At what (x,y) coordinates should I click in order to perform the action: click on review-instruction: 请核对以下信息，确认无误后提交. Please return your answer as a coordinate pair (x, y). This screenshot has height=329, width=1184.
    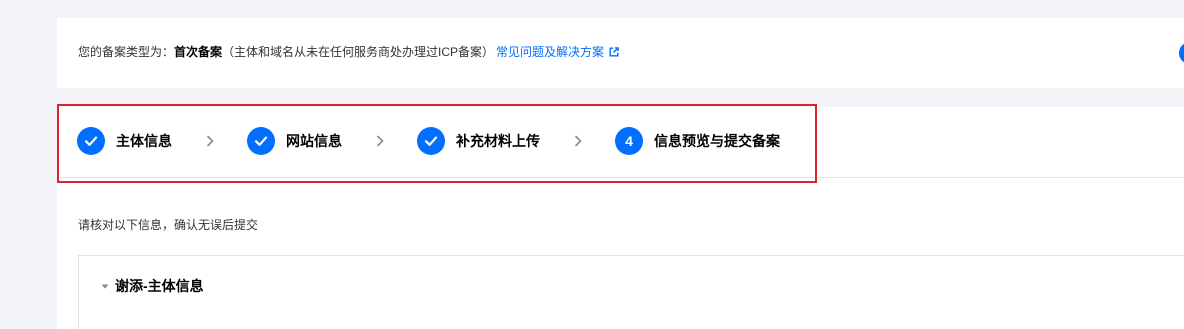
    Looking at the image, I should click on (168, 225).